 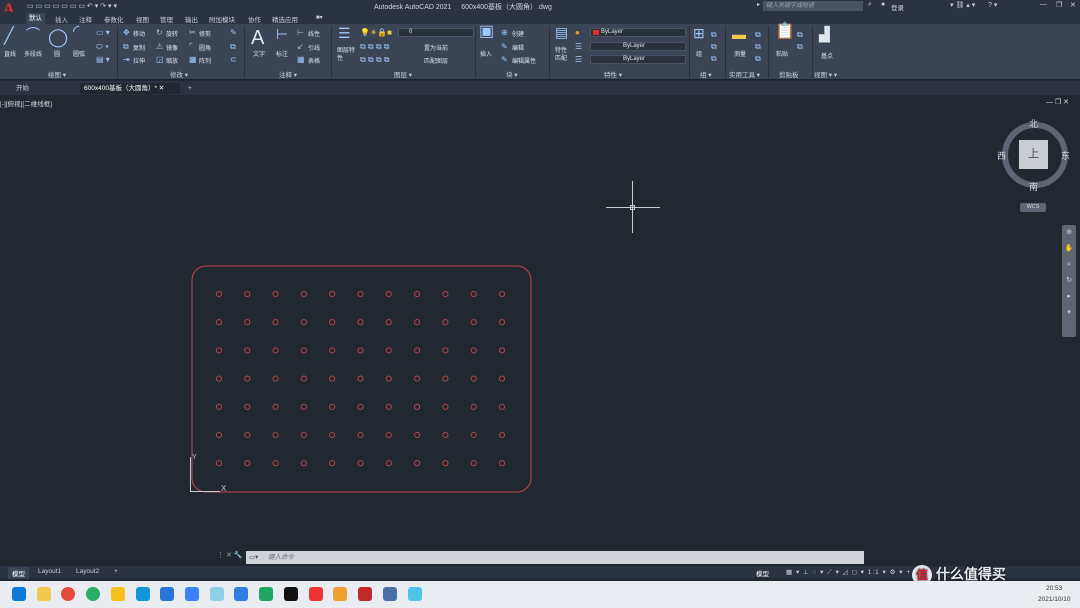 I want to click on color-dropdown: ByLayer, so click(x=638, y=32).